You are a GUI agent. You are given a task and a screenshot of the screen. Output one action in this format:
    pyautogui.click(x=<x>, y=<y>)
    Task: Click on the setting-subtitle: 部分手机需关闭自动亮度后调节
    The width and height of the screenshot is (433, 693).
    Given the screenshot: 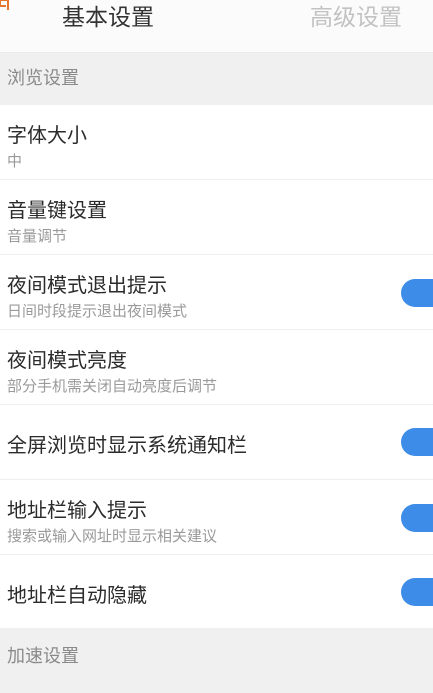 What is the action you would take?
    pyautogui.click(x=112, y=386)
    